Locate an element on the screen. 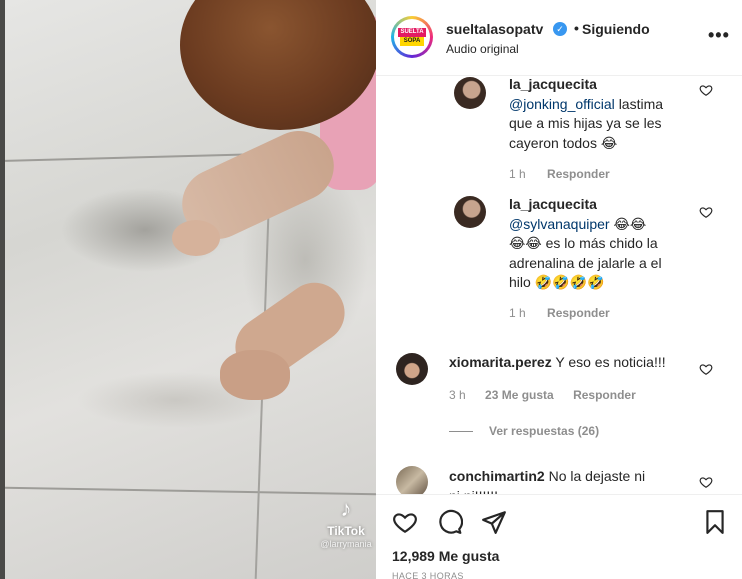 The height and width of the screenshot is (579, 742). comment-likes-count: 23 Me gusta is located at coordinates (519, 395).